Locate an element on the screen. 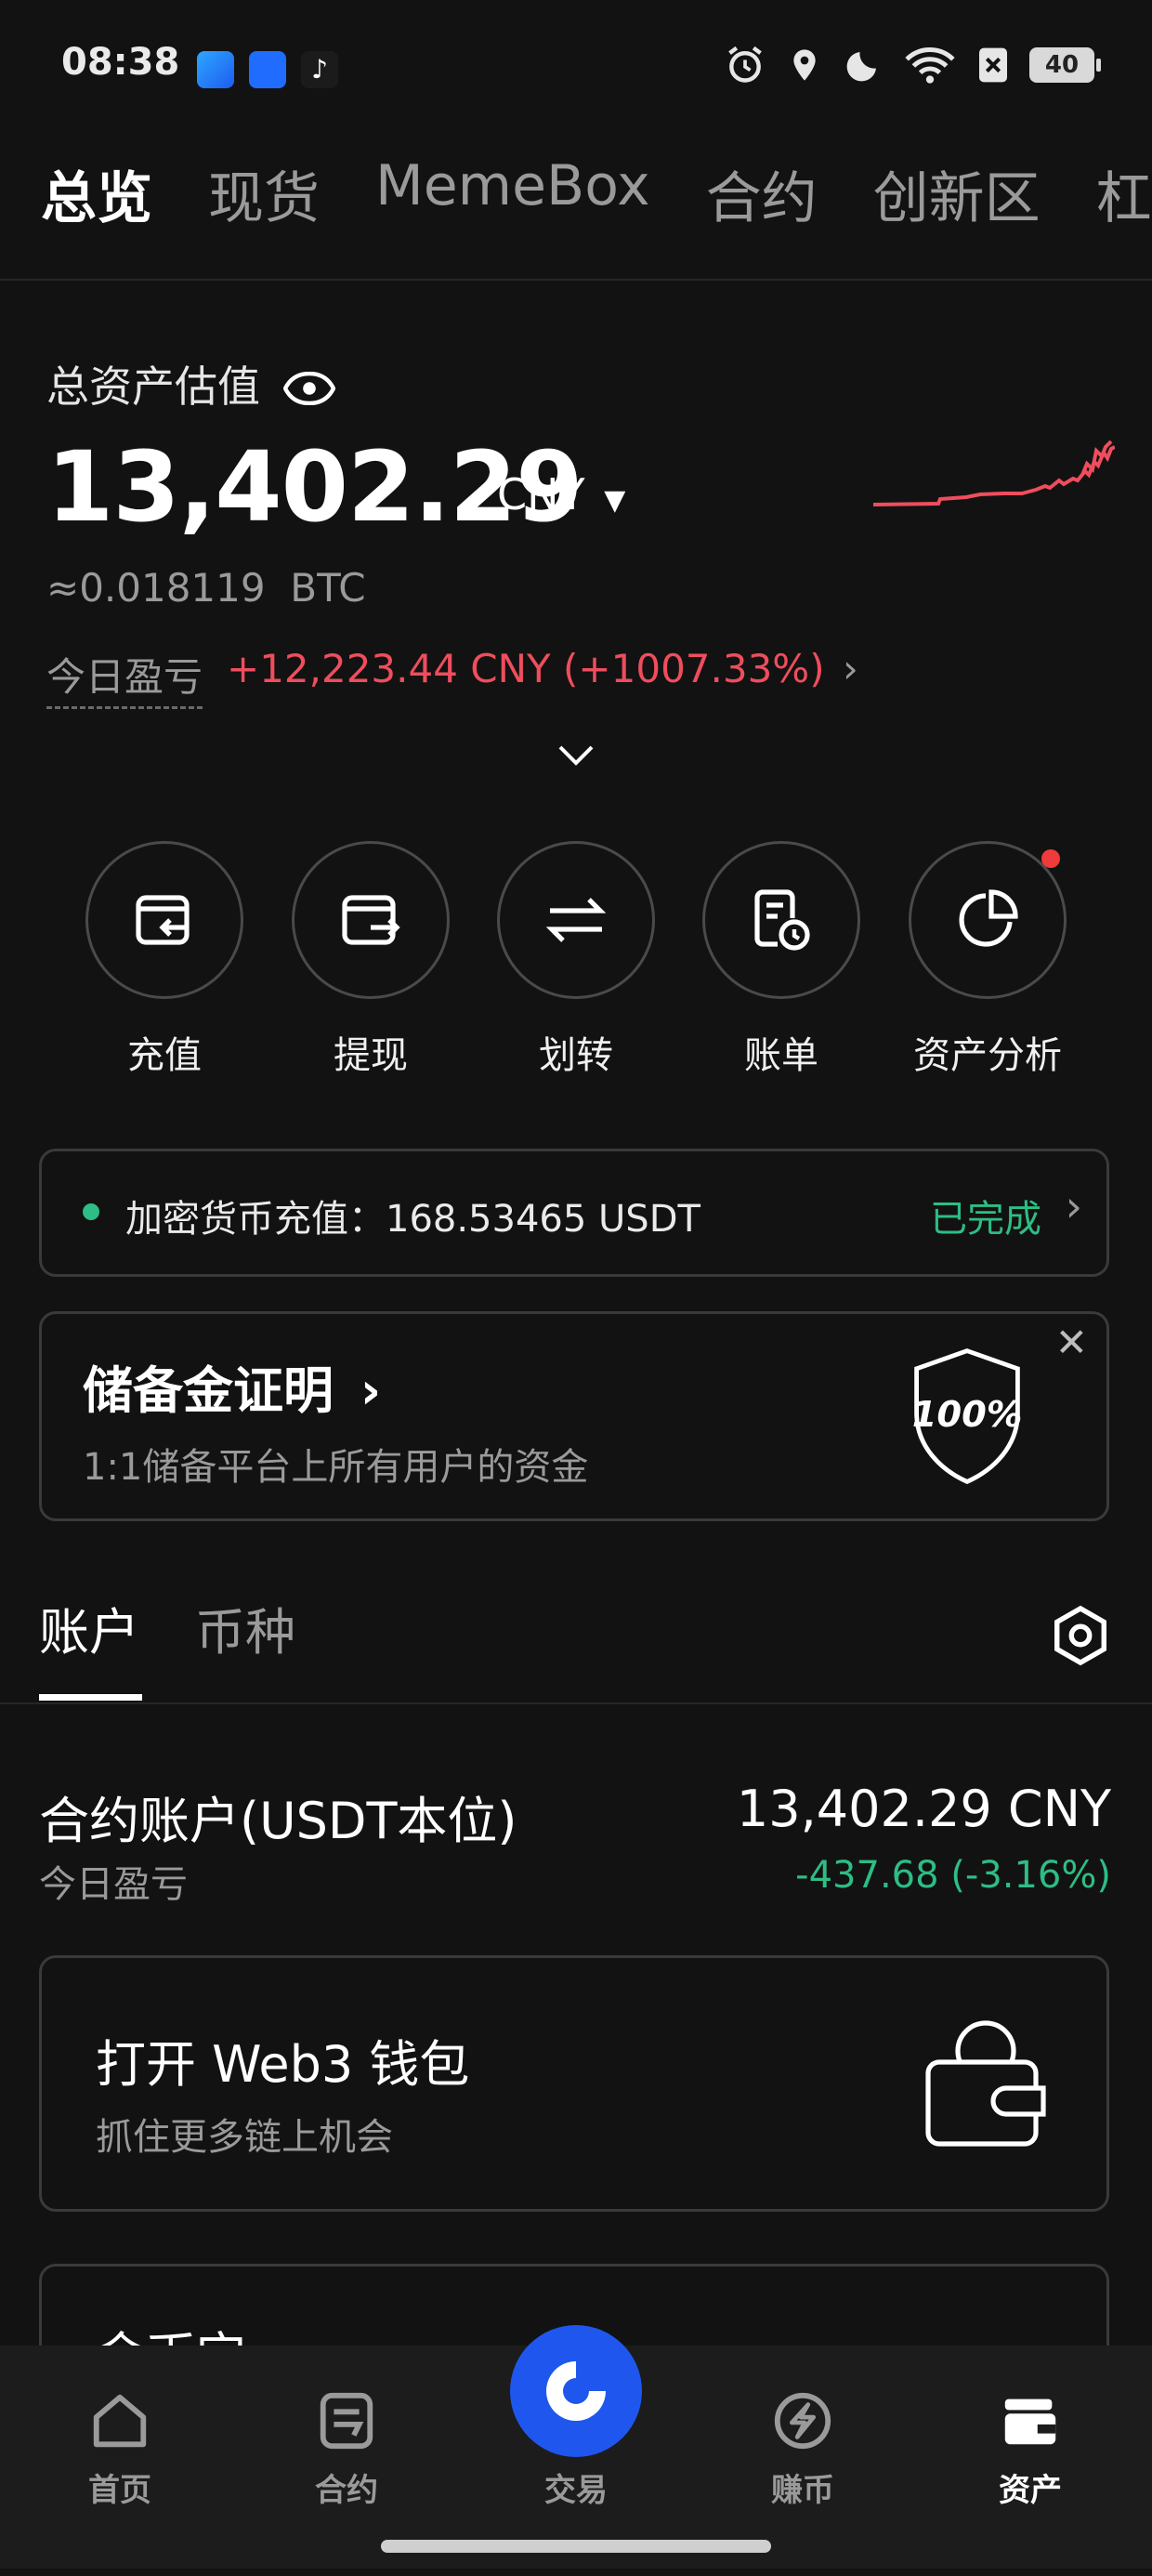 The height and width of the screenshot is (2576, 1152). alarm-icon is located at coordinates (745, 64).